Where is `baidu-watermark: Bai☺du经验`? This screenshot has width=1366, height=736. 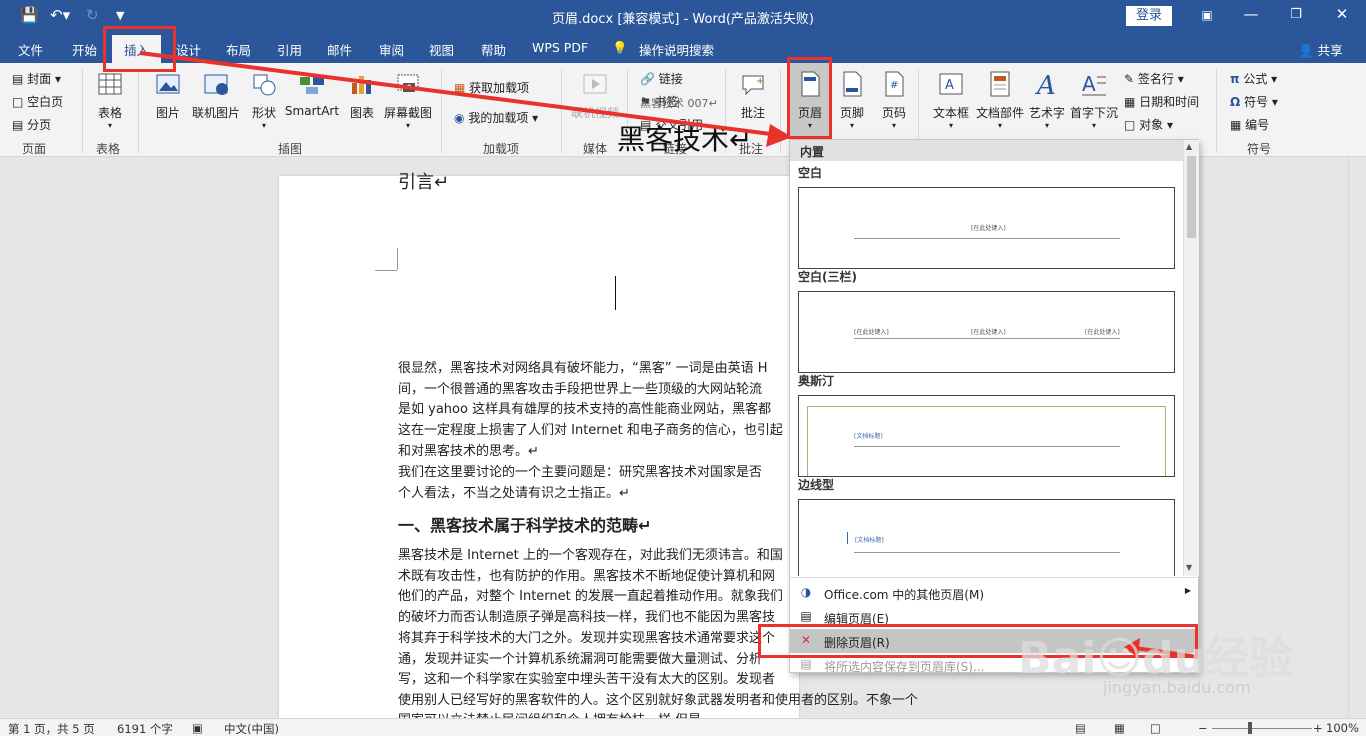
baidu-watermark: Bai☺du经验 is located at coordinates (1155, 658).